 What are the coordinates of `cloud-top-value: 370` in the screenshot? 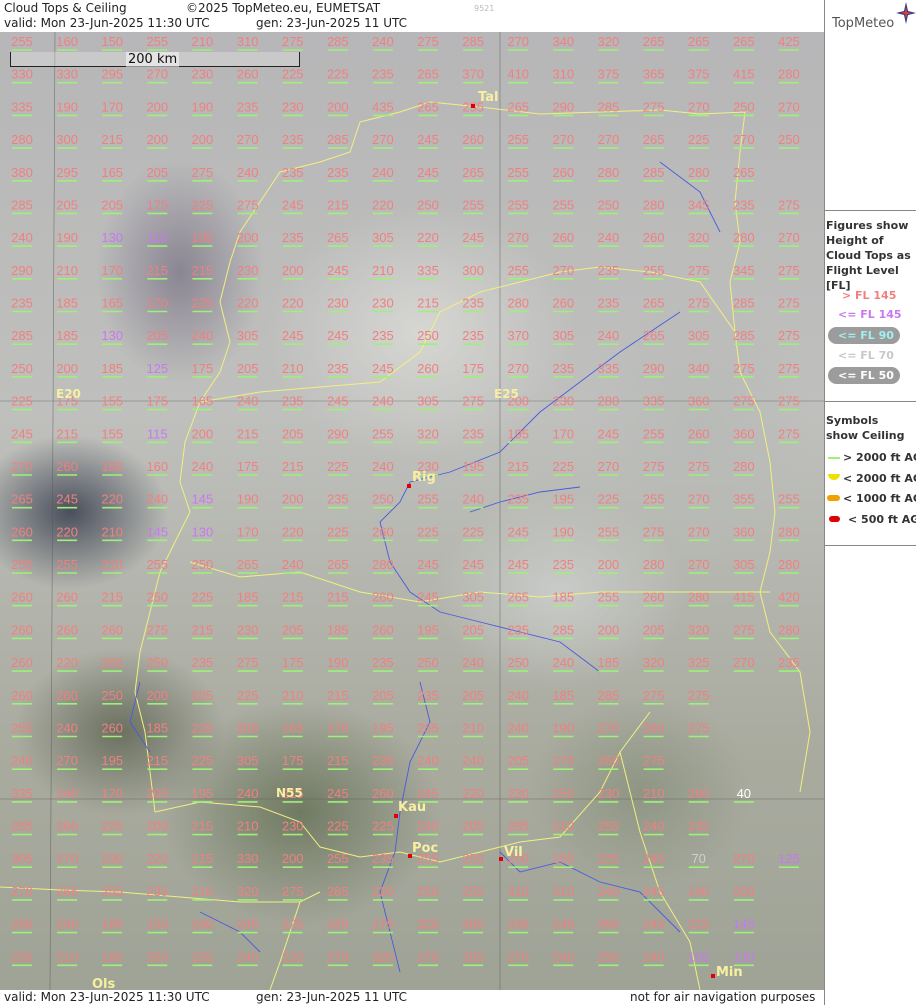 It's located at (473, 74).